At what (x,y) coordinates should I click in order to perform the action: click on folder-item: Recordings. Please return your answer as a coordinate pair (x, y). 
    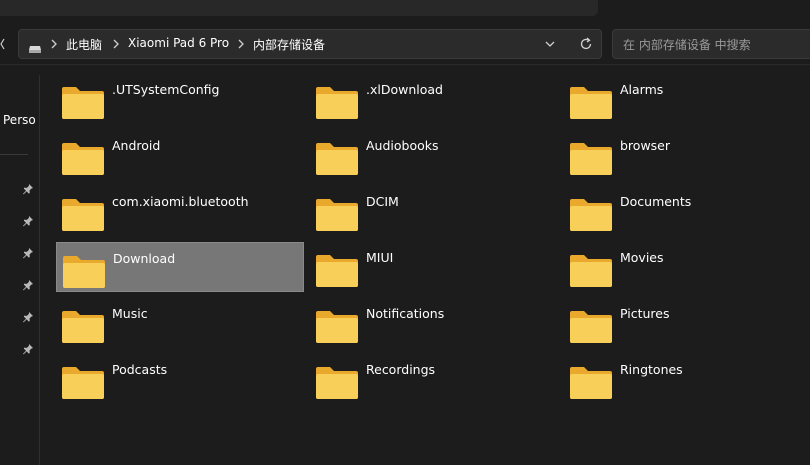
    Looking at the image, I should click on (434, 379).